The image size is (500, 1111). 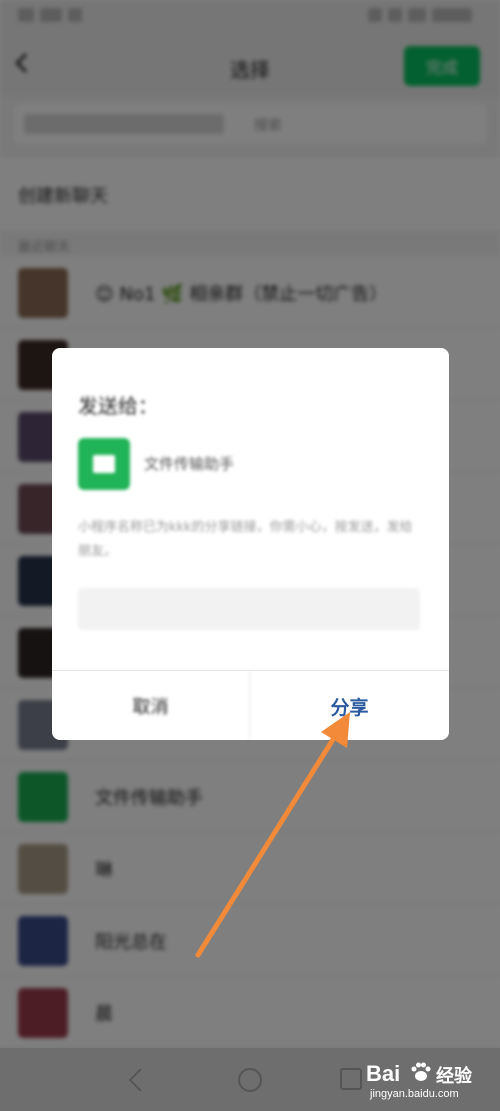 I want to click on baidu-jingyan-watermark: Bai 经验 jingyan.baidu.com, so click(x=426, y=1082).